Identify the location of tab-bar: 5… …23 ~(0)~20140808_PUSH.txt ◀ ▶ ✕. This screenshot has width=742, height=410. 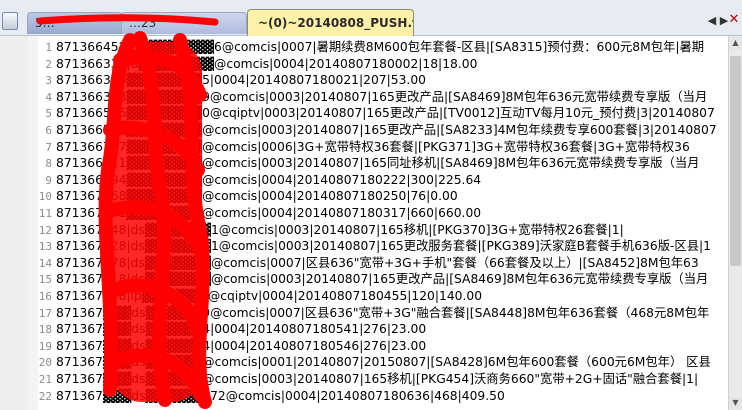
(371, 18).